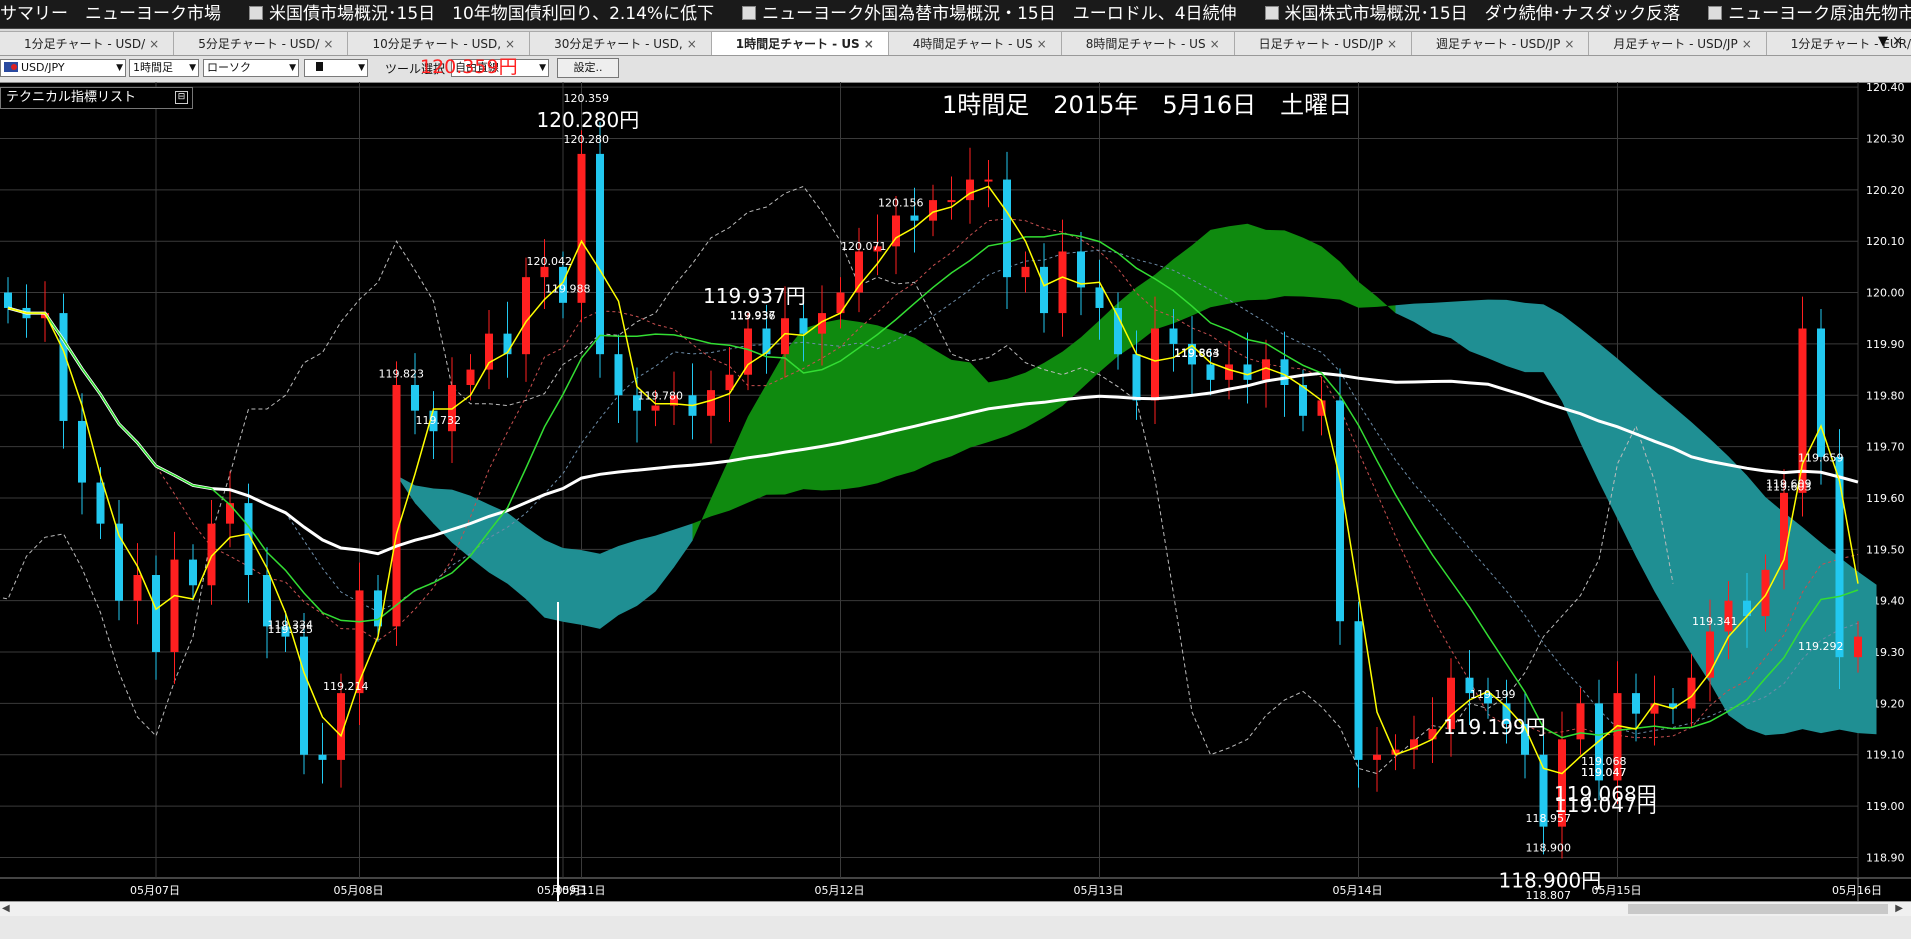  Describe the element at coordinates (155, 890) in the screenshot. I see `x-tick-label: 05月07日` at that location.